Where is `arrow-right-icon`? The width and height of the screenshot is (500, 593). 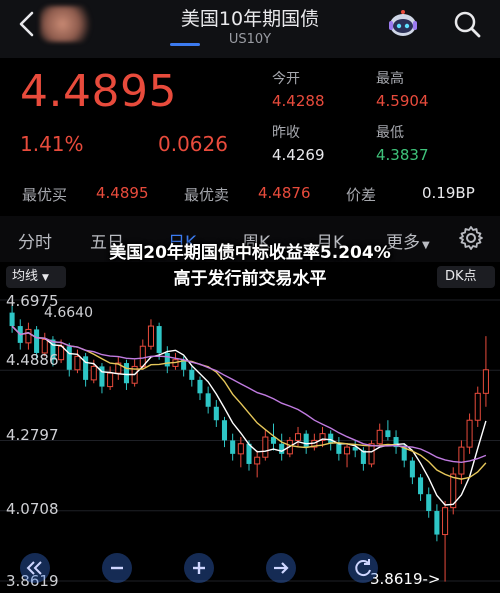 arrow-right-icon is located at coordinates (281, 568).